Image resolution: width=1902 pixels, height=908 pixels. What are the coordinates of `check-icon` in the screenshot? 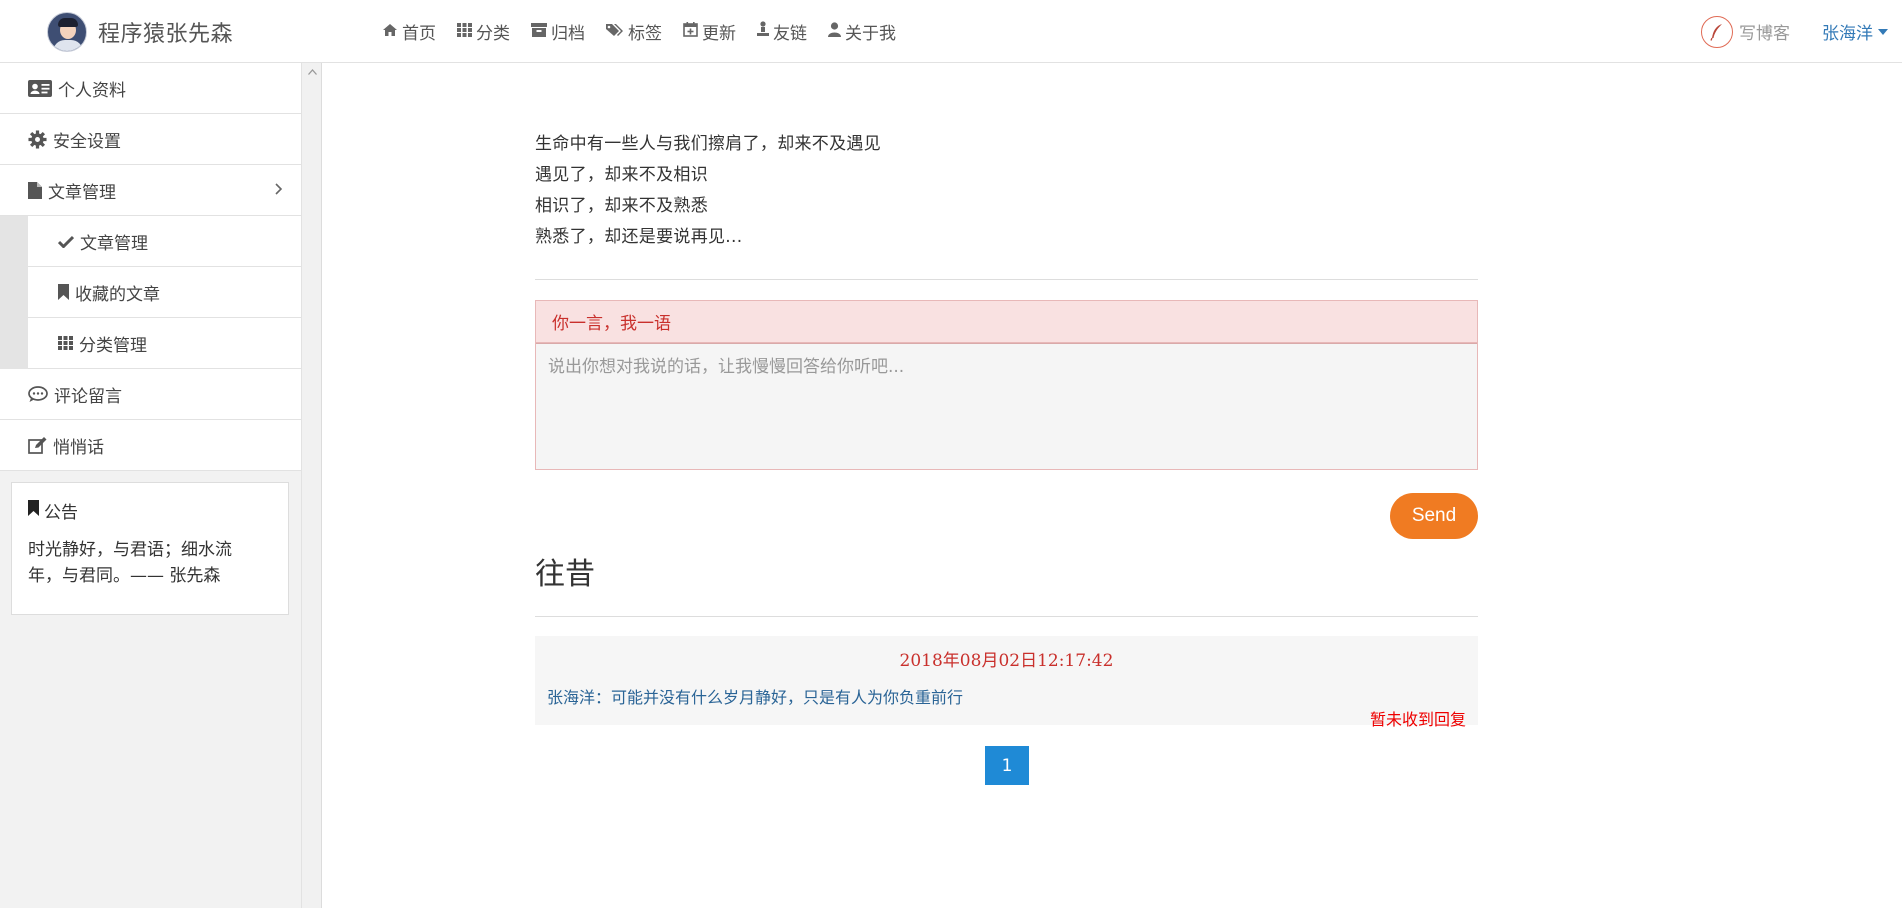 It's located at (66, 241).